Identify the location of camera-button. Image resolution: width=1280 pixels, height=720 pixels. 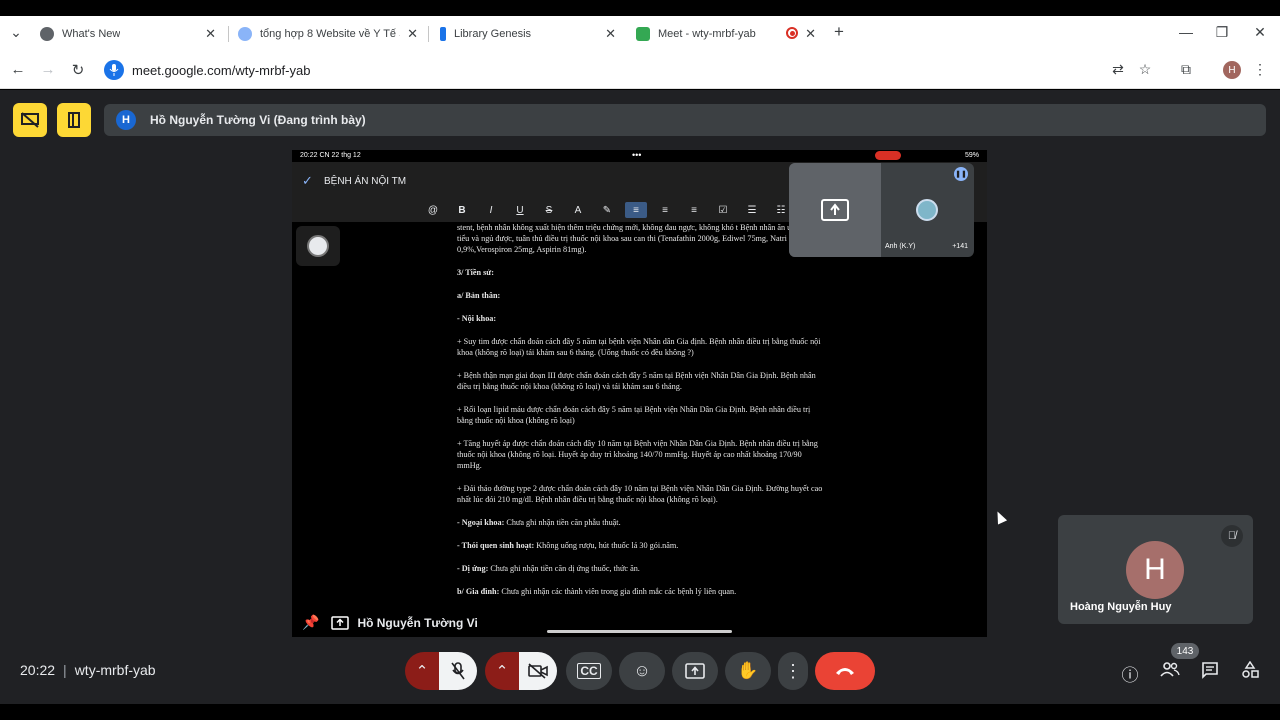
(538, 671).